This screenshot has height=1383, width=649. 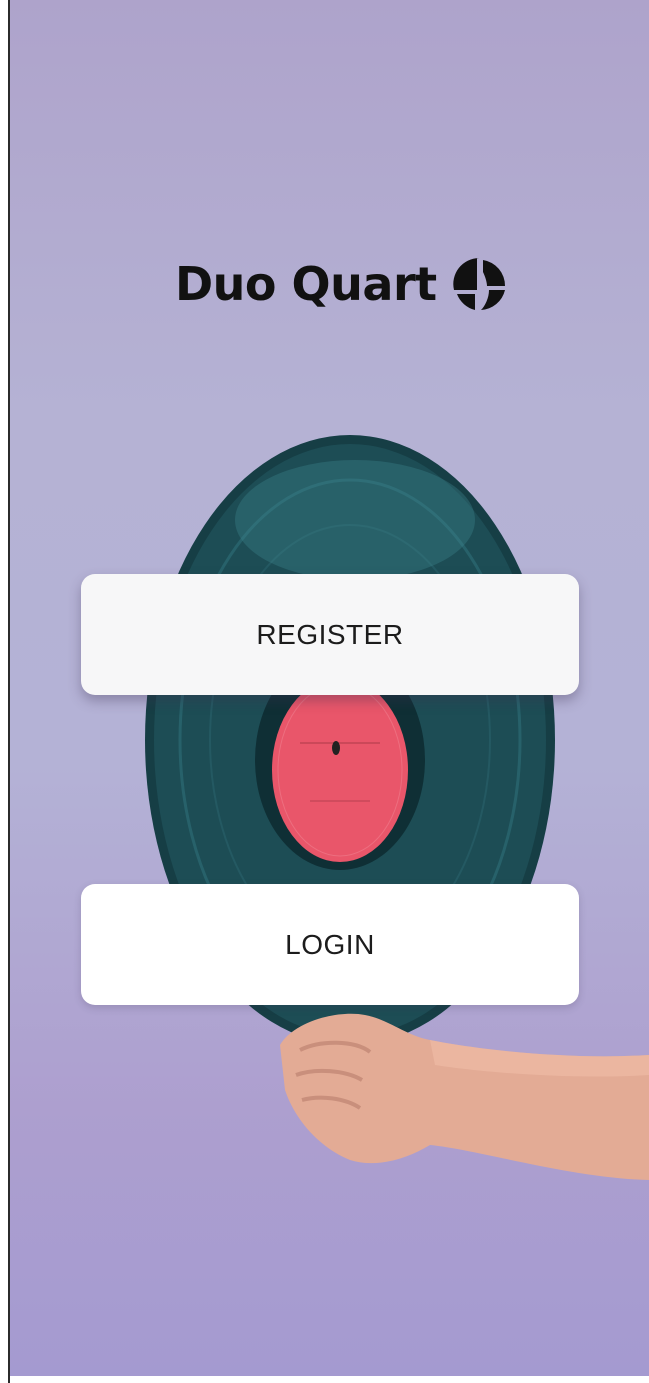 I want to click on login-button: LOGIN, so click(x=330, y=944).